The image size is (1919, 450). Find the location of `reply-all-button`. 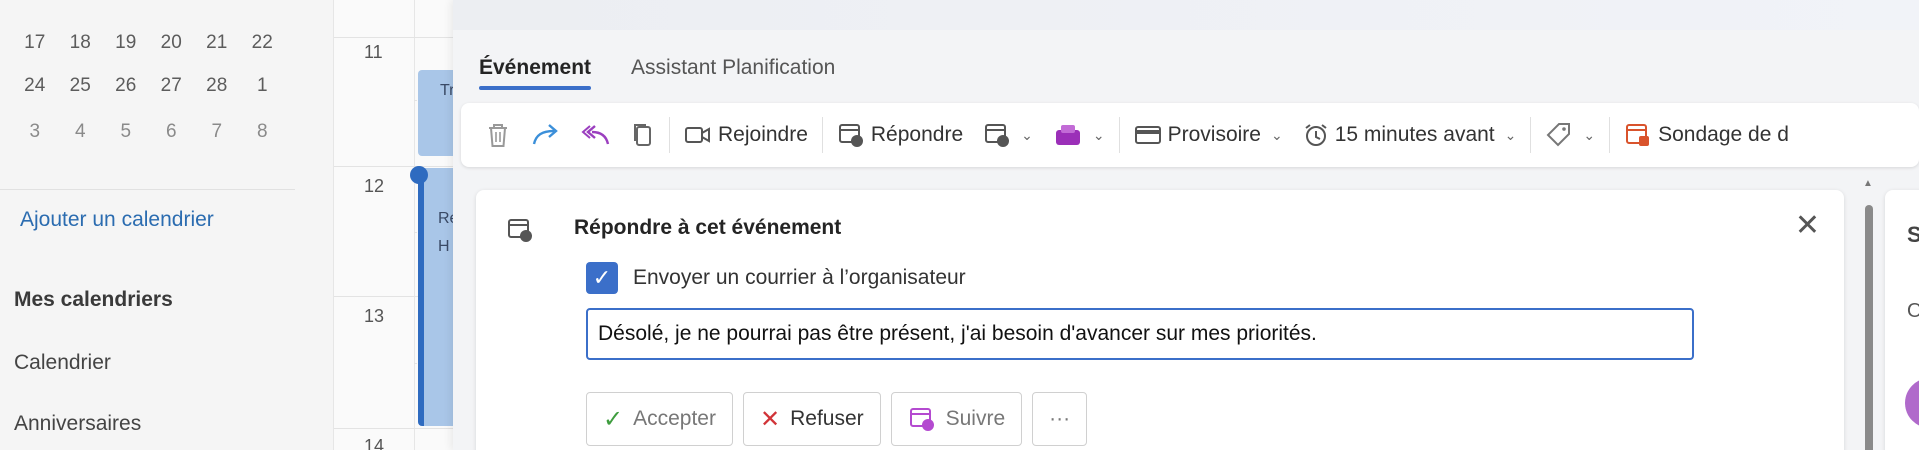

reply-all-button is located at coordinates (596, 135).